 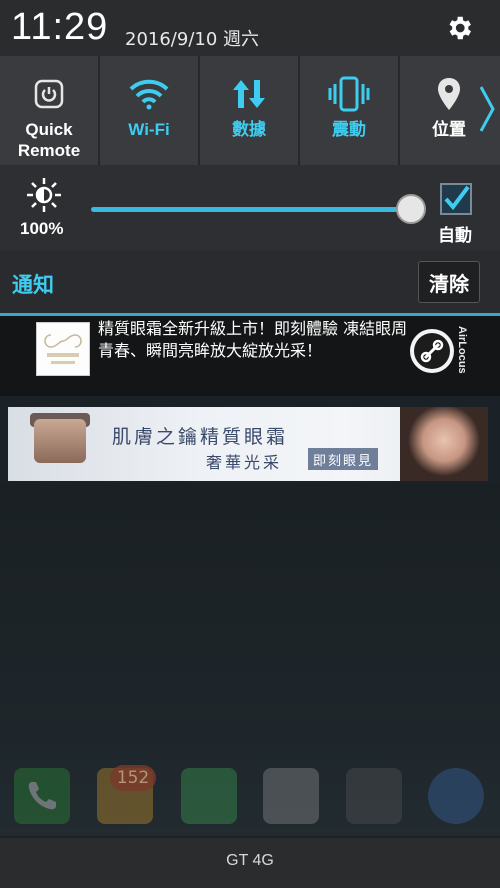 What do you see at coordinates (444, 444) in the screenshot?
I see `ad-model-photo` at bounding box center [444, 444].